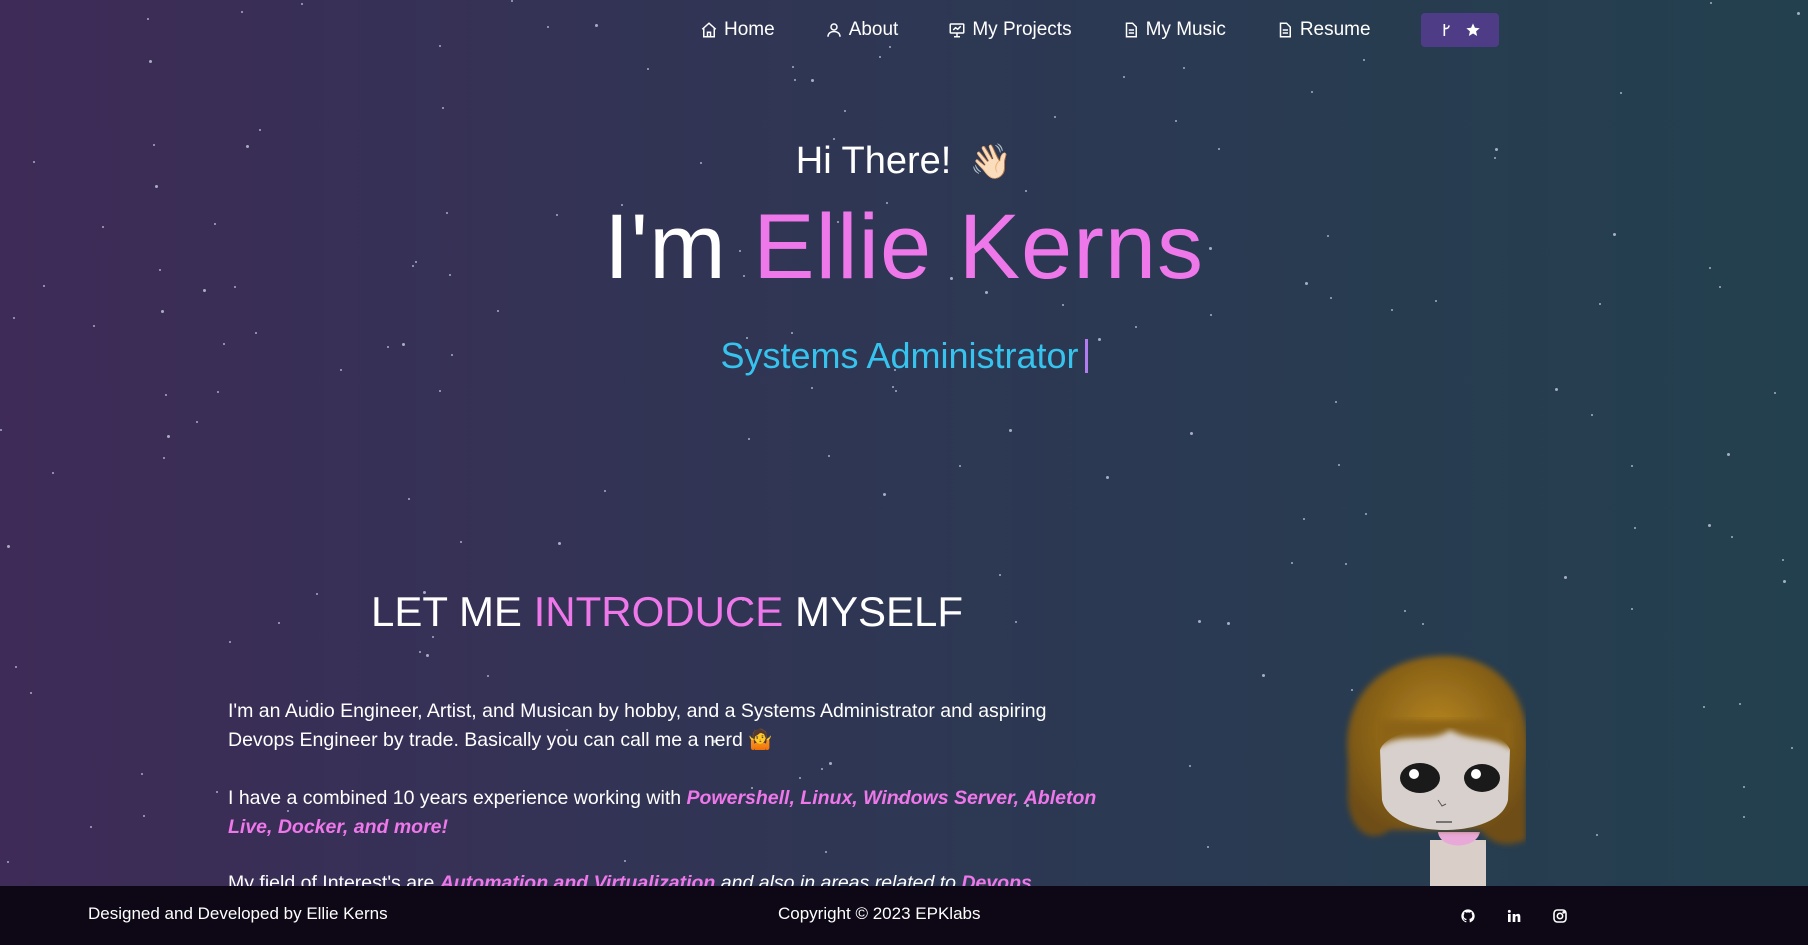  Describe the element at coordinates (879, 913) in the screenshot. I see `footer-copyright: Copyright © 2023 EPKlabs` at that location.